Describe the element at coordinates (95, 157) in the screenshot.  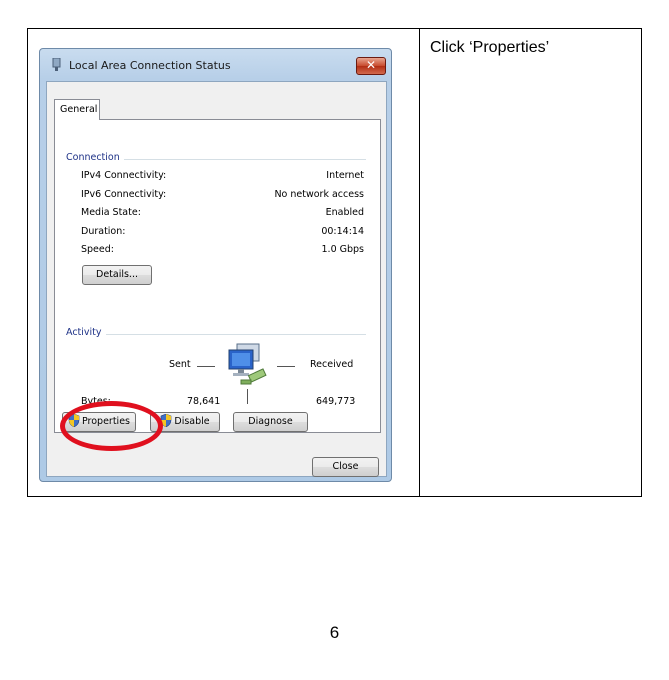
I see `connection-heading: Connection` at that location.